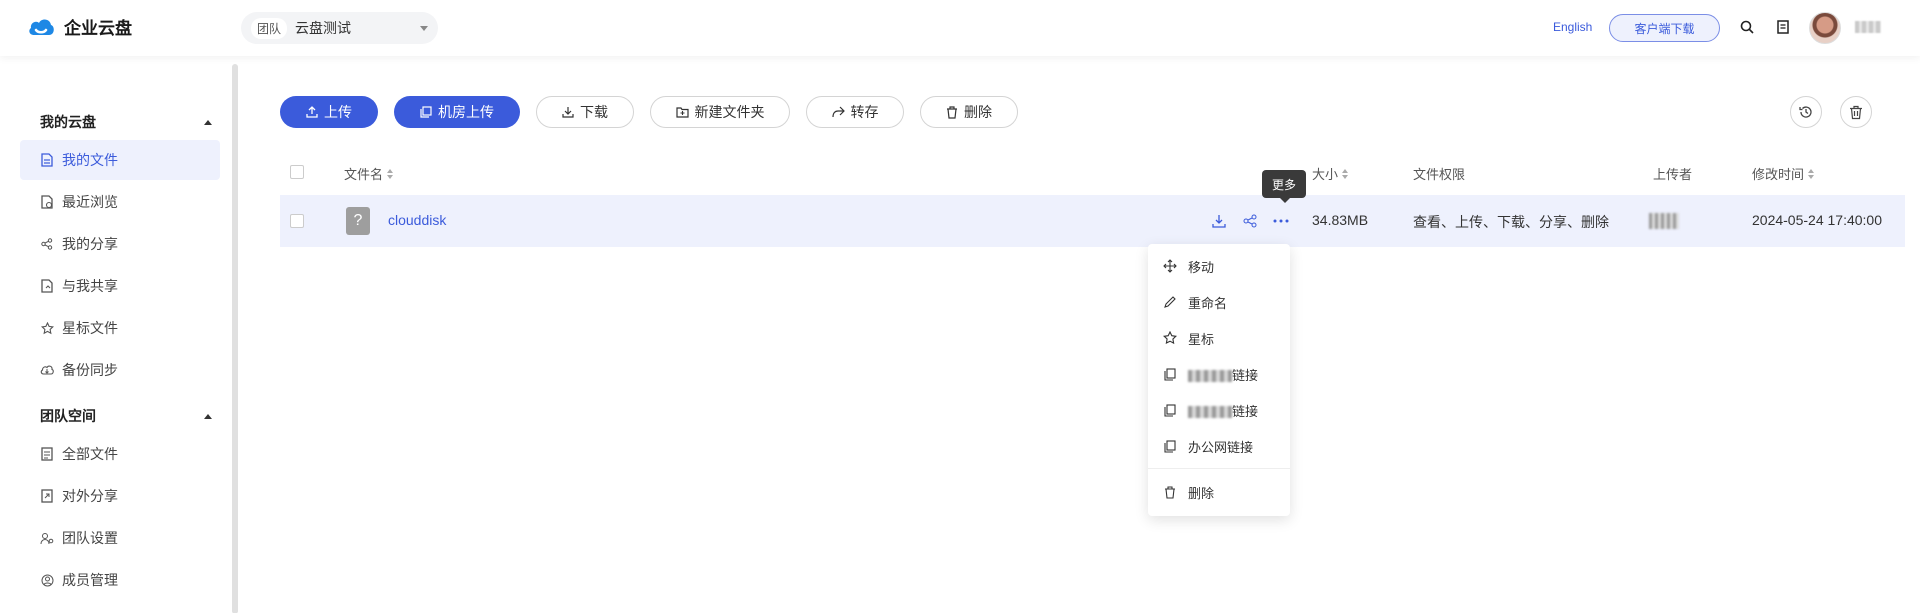 The image size is (1920, 613). What do you see at coordinates (1778, 174) in the screenshot?
I see `column-label: 修改时间` at bounding box center [1778, 174].